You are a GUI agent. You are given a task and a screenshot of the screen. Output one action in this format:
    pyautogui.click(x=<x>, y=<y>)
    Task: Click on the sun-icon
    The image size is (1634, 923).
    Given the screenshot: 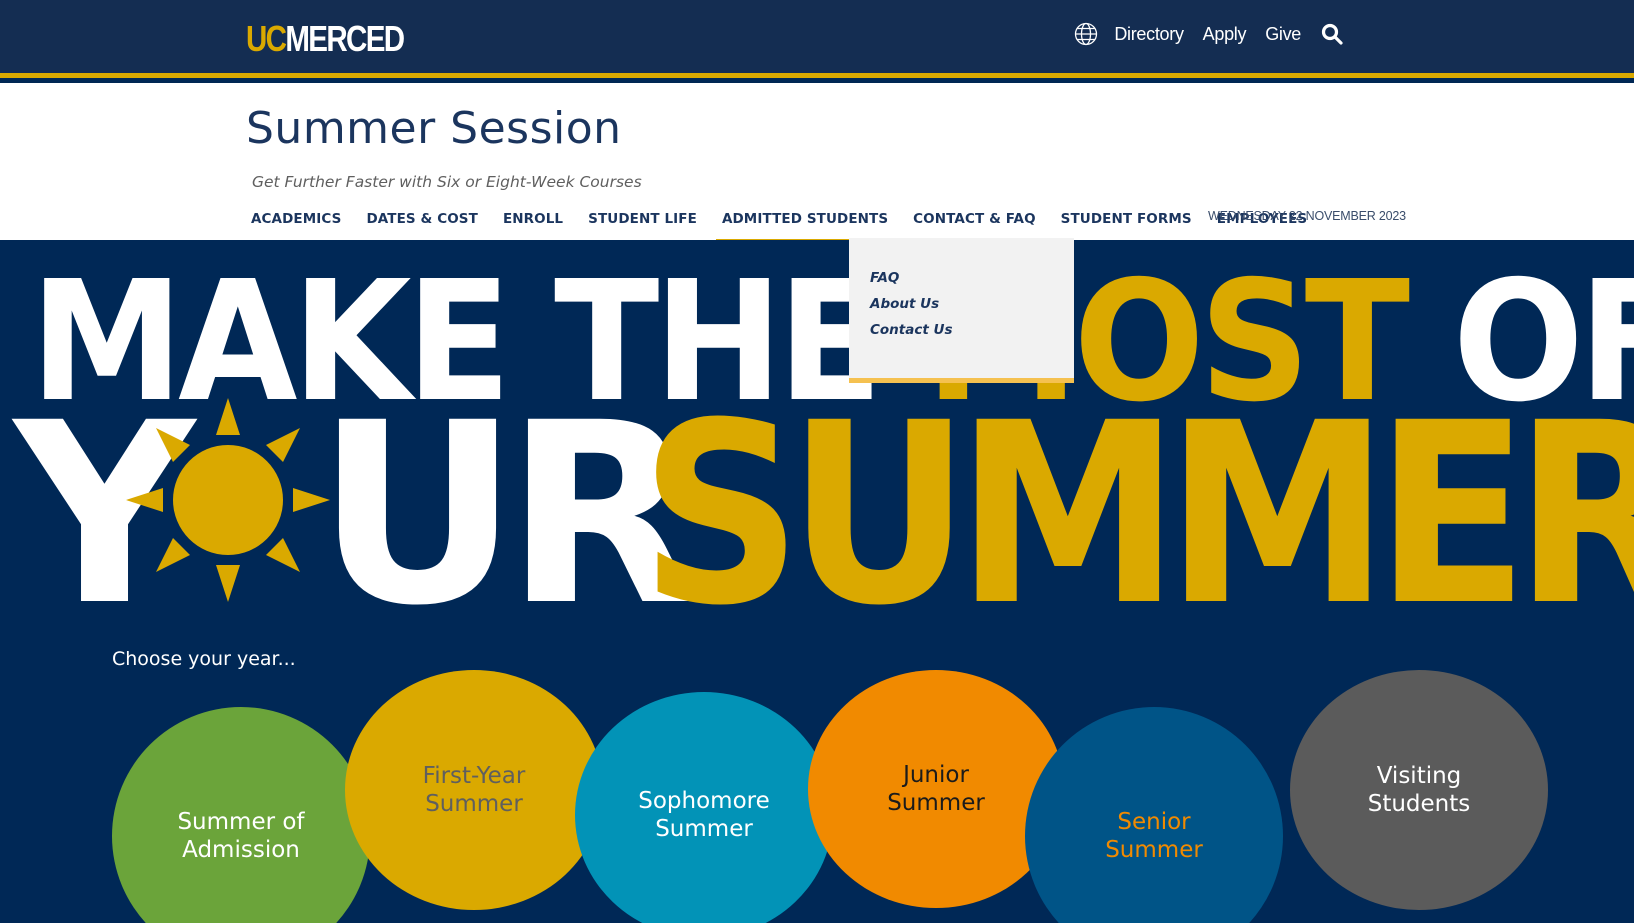 What is the action you would take?
    pyautogui.click(x=228, y=500)
    